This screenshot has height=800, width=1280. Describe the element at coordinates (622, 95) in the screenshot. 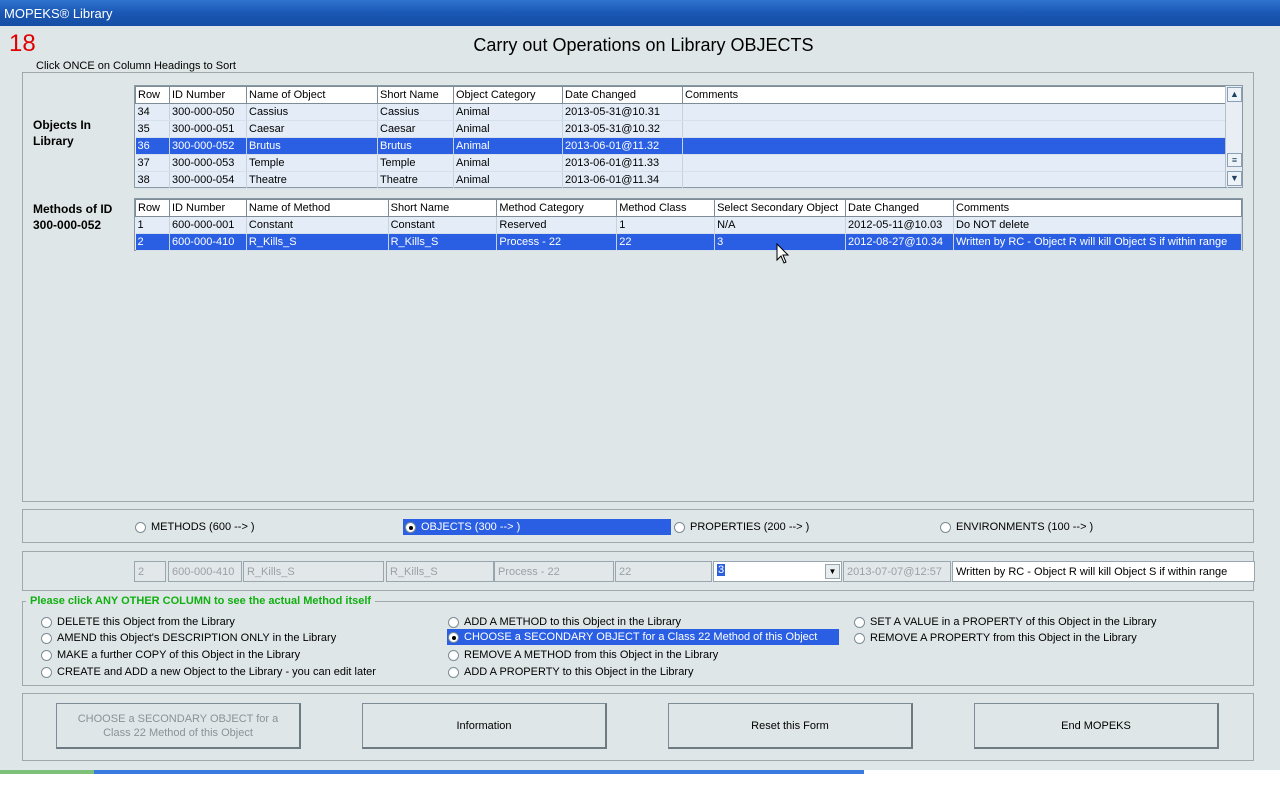

I see `objects-column-header: Date Changed` at that location.